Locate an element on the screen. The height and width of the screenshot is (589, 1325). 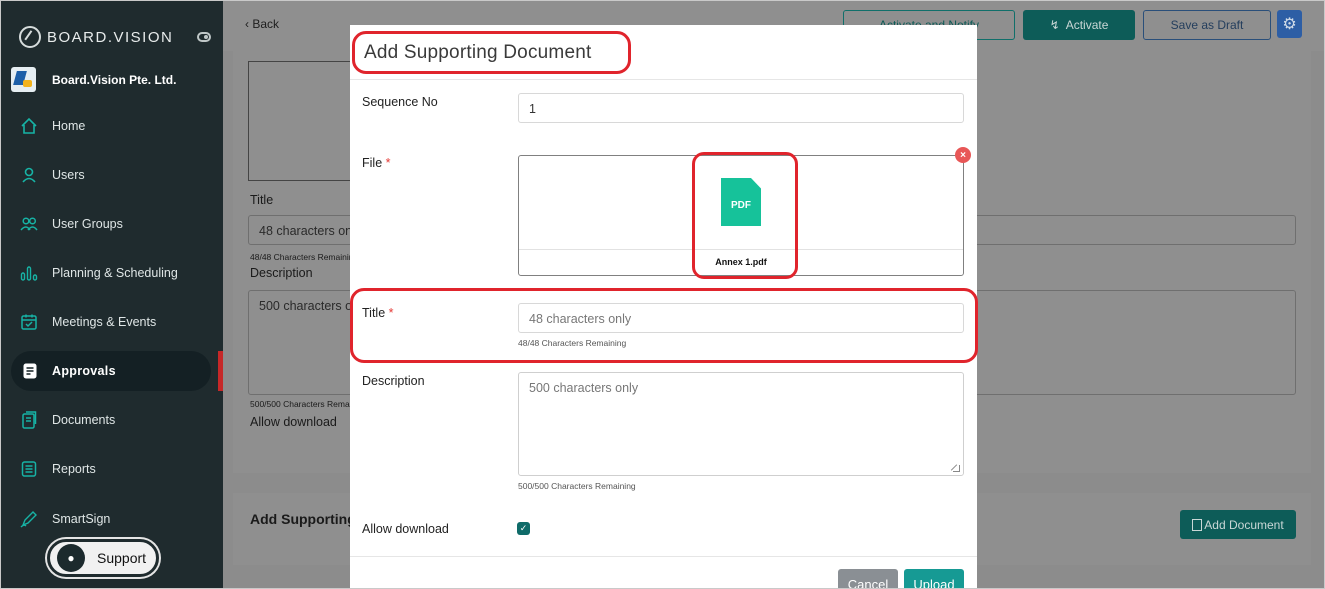
annotation-highlight-title-field is located at coordinates (664, 325).